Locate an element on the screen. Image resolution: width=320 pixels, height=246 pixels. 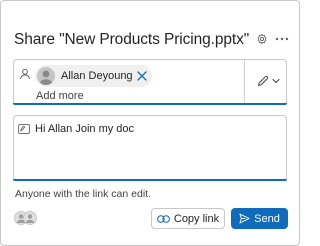
shared-with-avatars is located at coordinates (26, 218).